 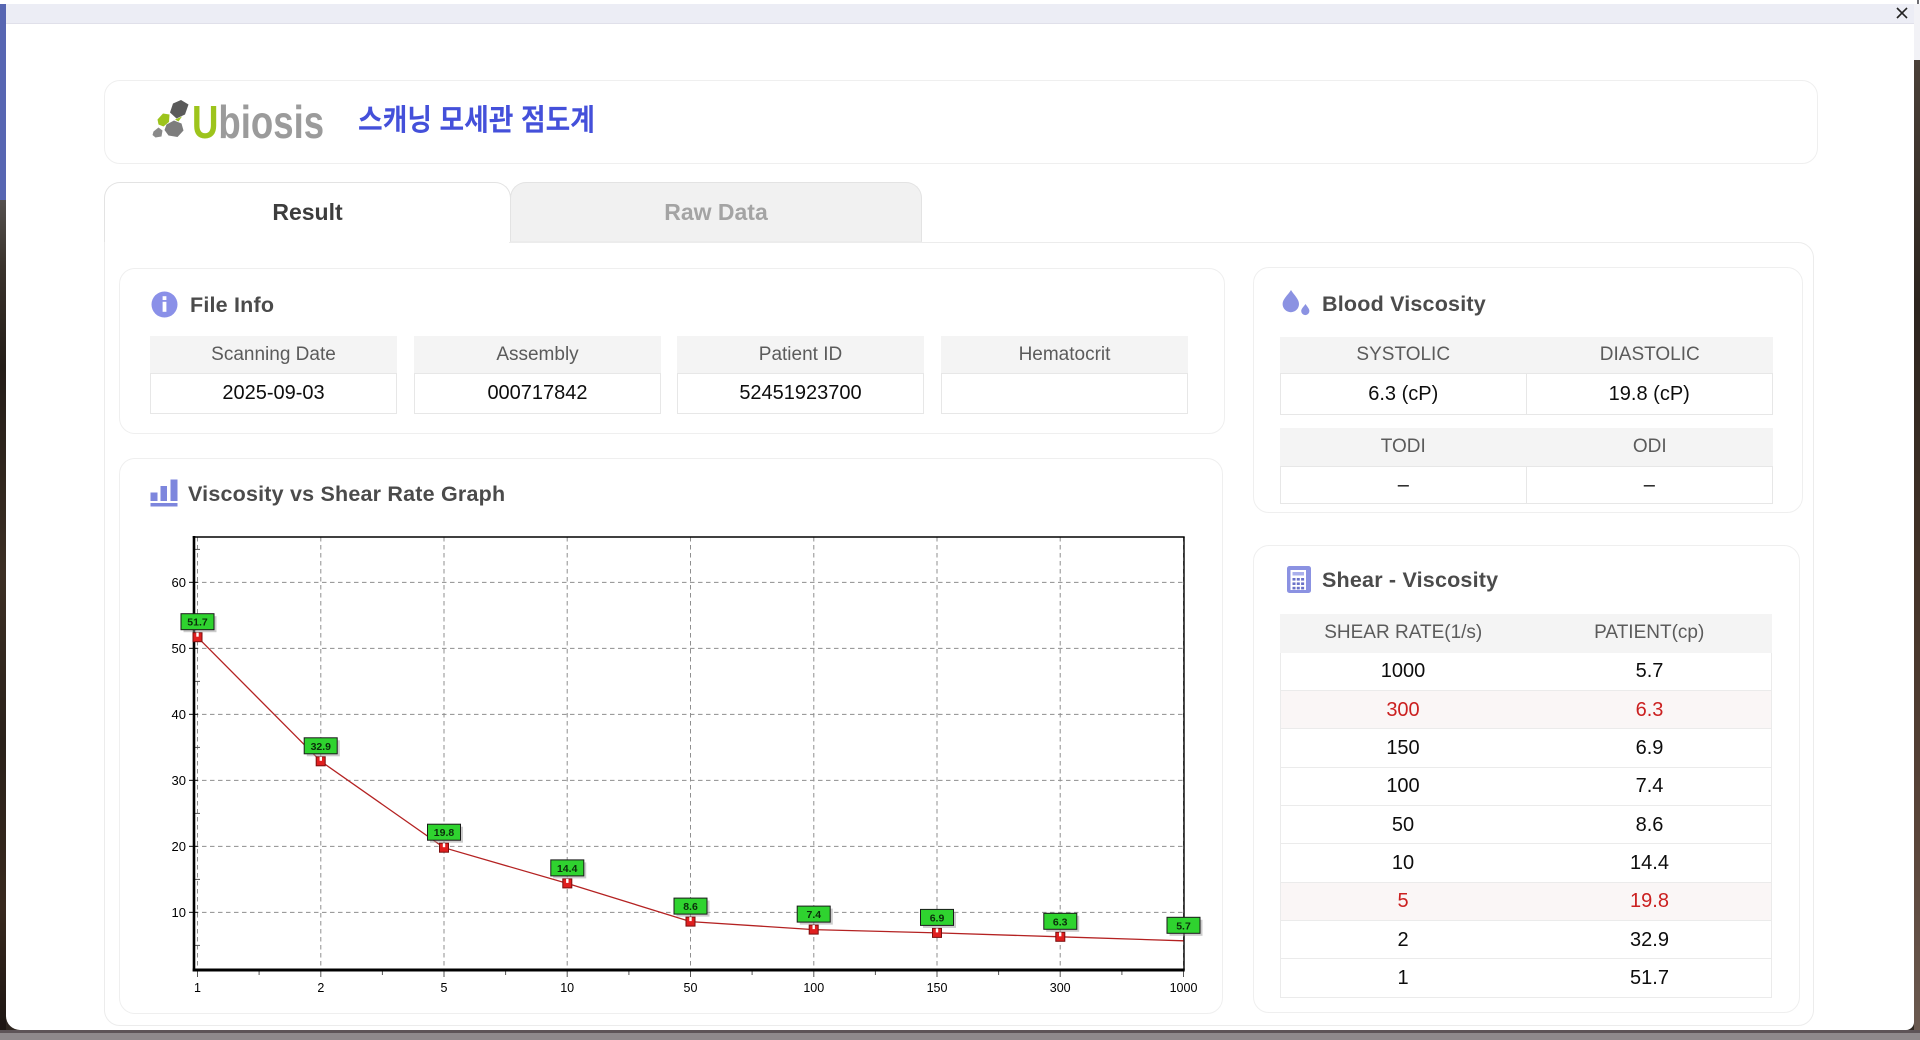 What do you see at coordinates (1060, 988) in the screenshot?
I see `svg-text: 300` at bounding box center [1060, 988].